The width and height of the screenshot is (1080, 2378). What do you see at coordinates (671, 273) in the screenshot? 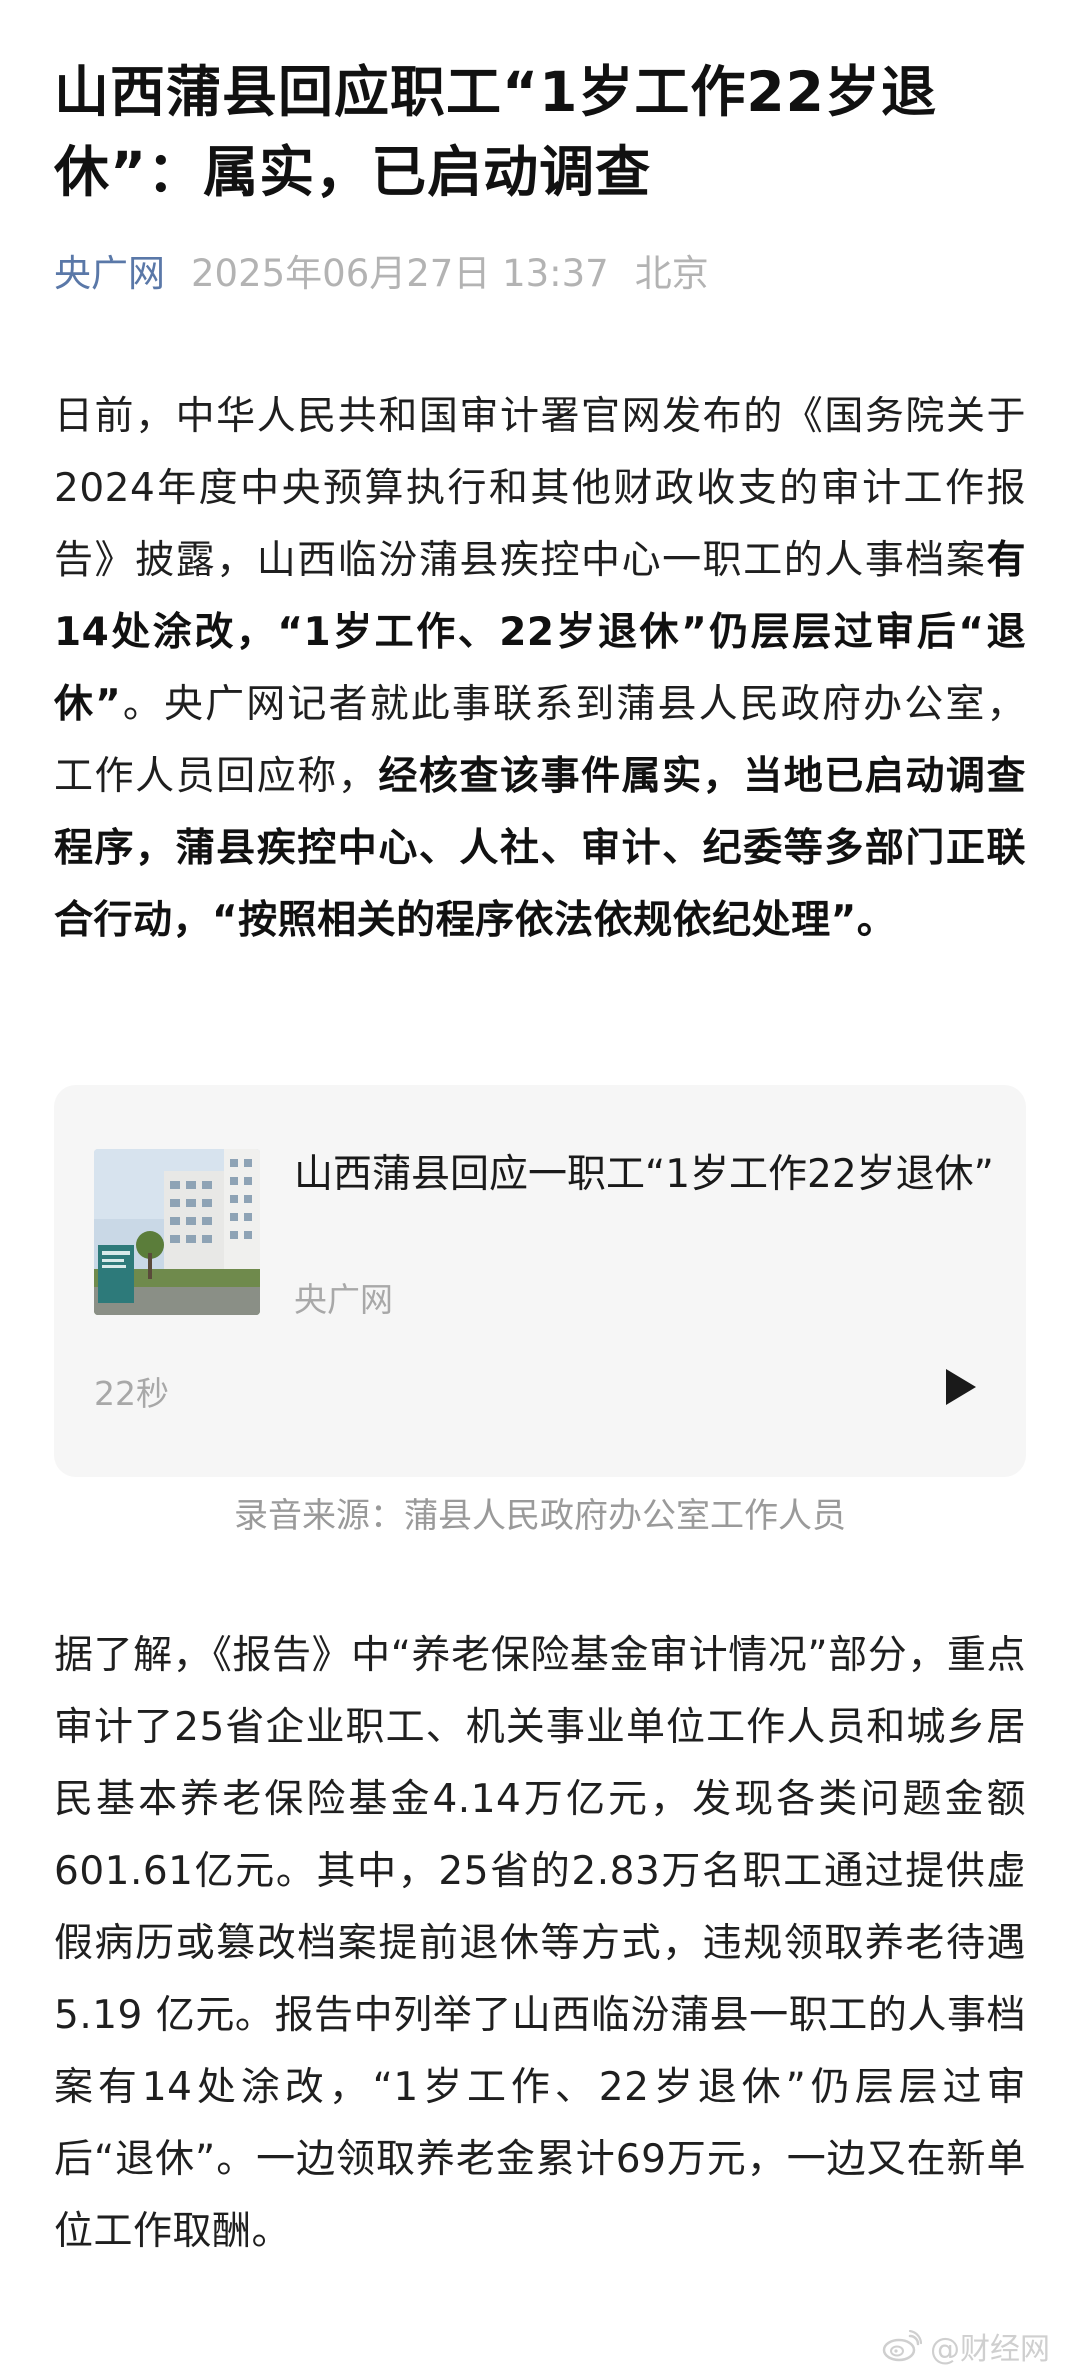
I see `publish-location: 北京` at bounding box center [671, 273].